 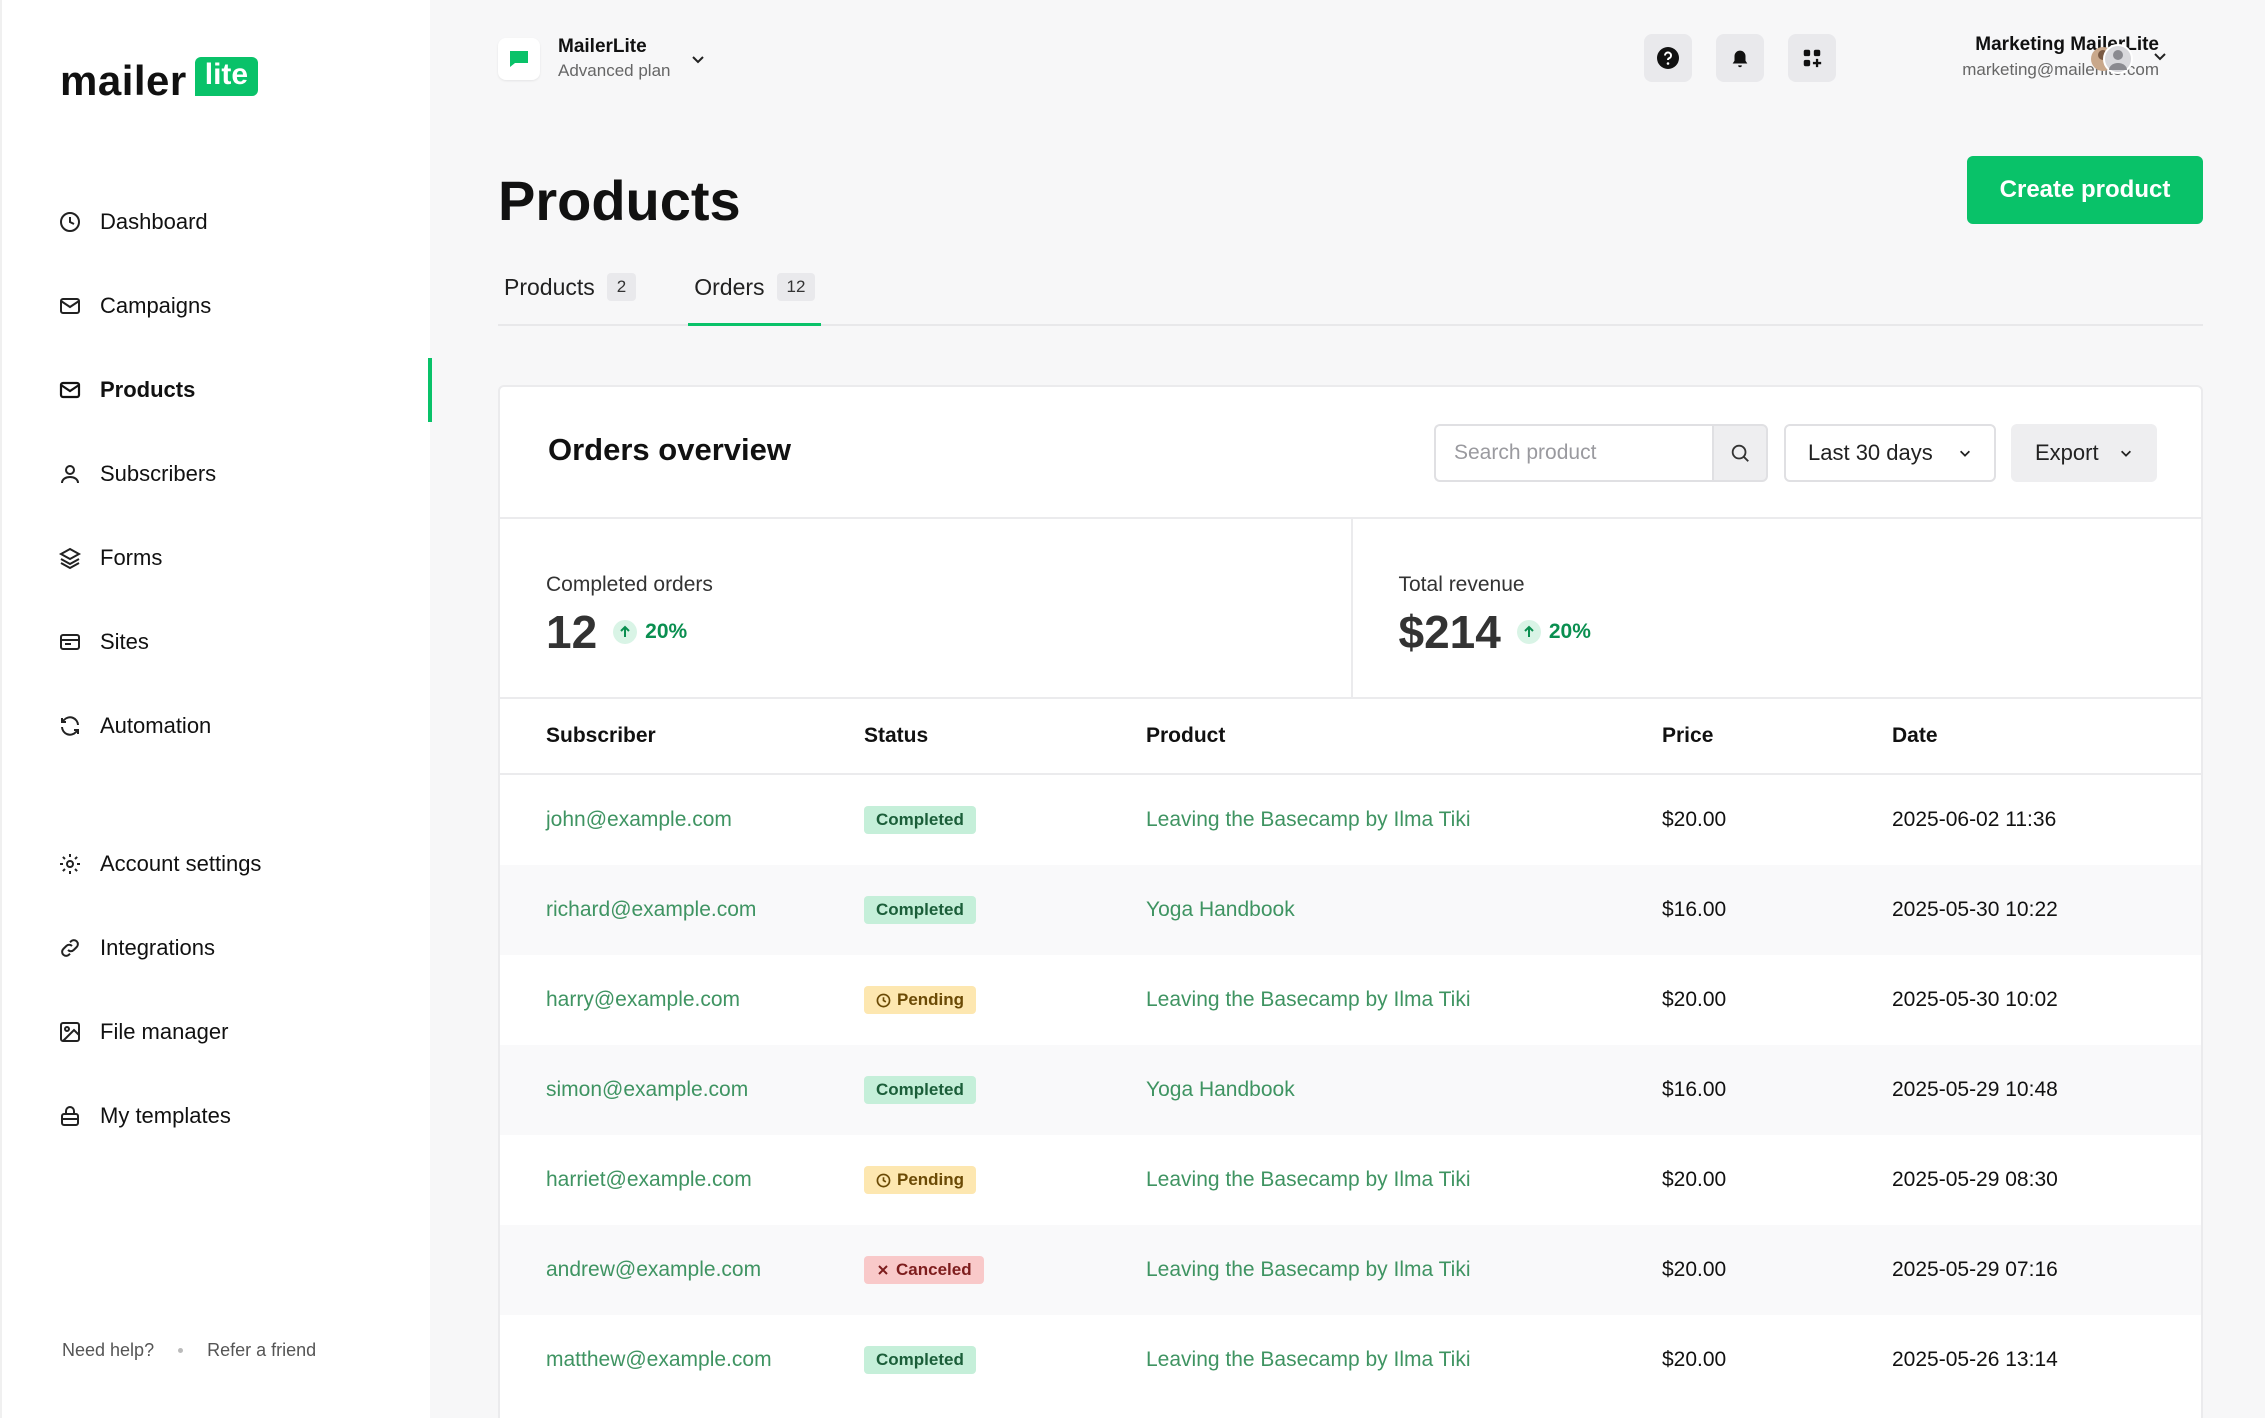 I want to click on stat-values: 12 20%, so click(x=616, y=632).